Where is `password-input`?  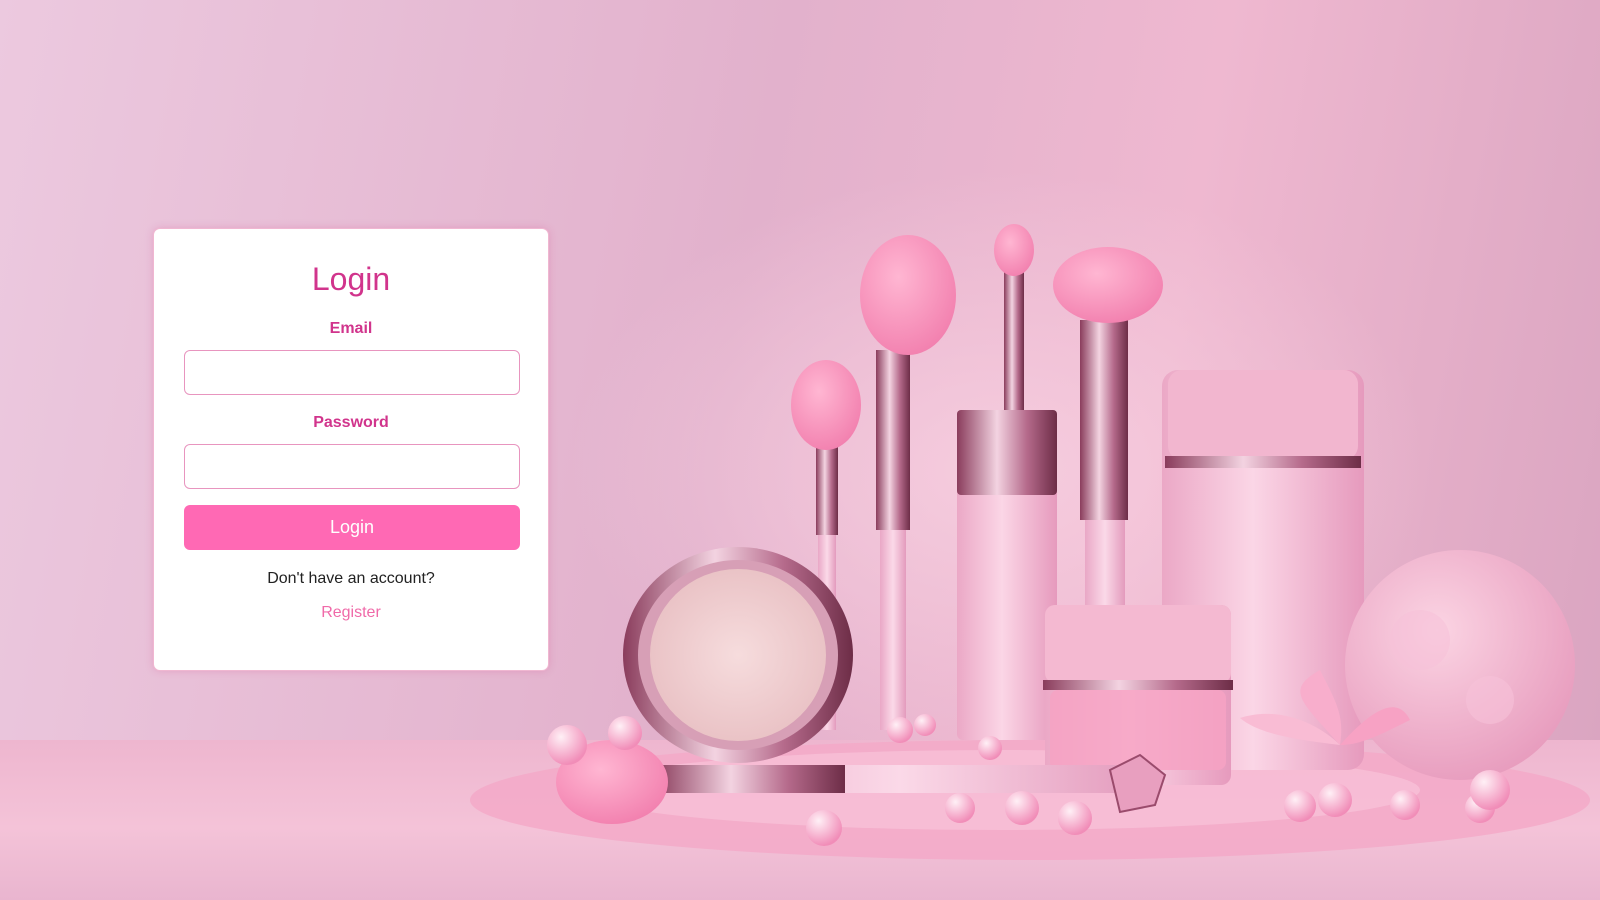 password-input is located at coordinates (352, 466).